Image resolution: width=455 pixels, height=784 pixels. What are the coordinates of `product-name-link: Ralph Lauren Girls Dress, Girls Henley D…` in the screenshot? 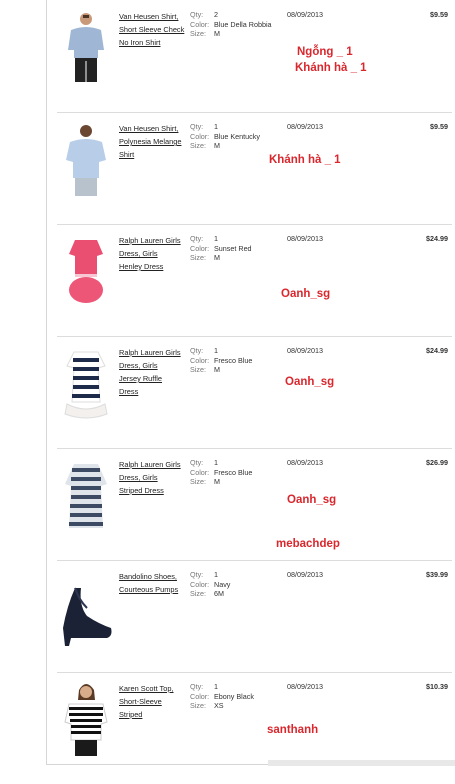 It's located at (153, 253).